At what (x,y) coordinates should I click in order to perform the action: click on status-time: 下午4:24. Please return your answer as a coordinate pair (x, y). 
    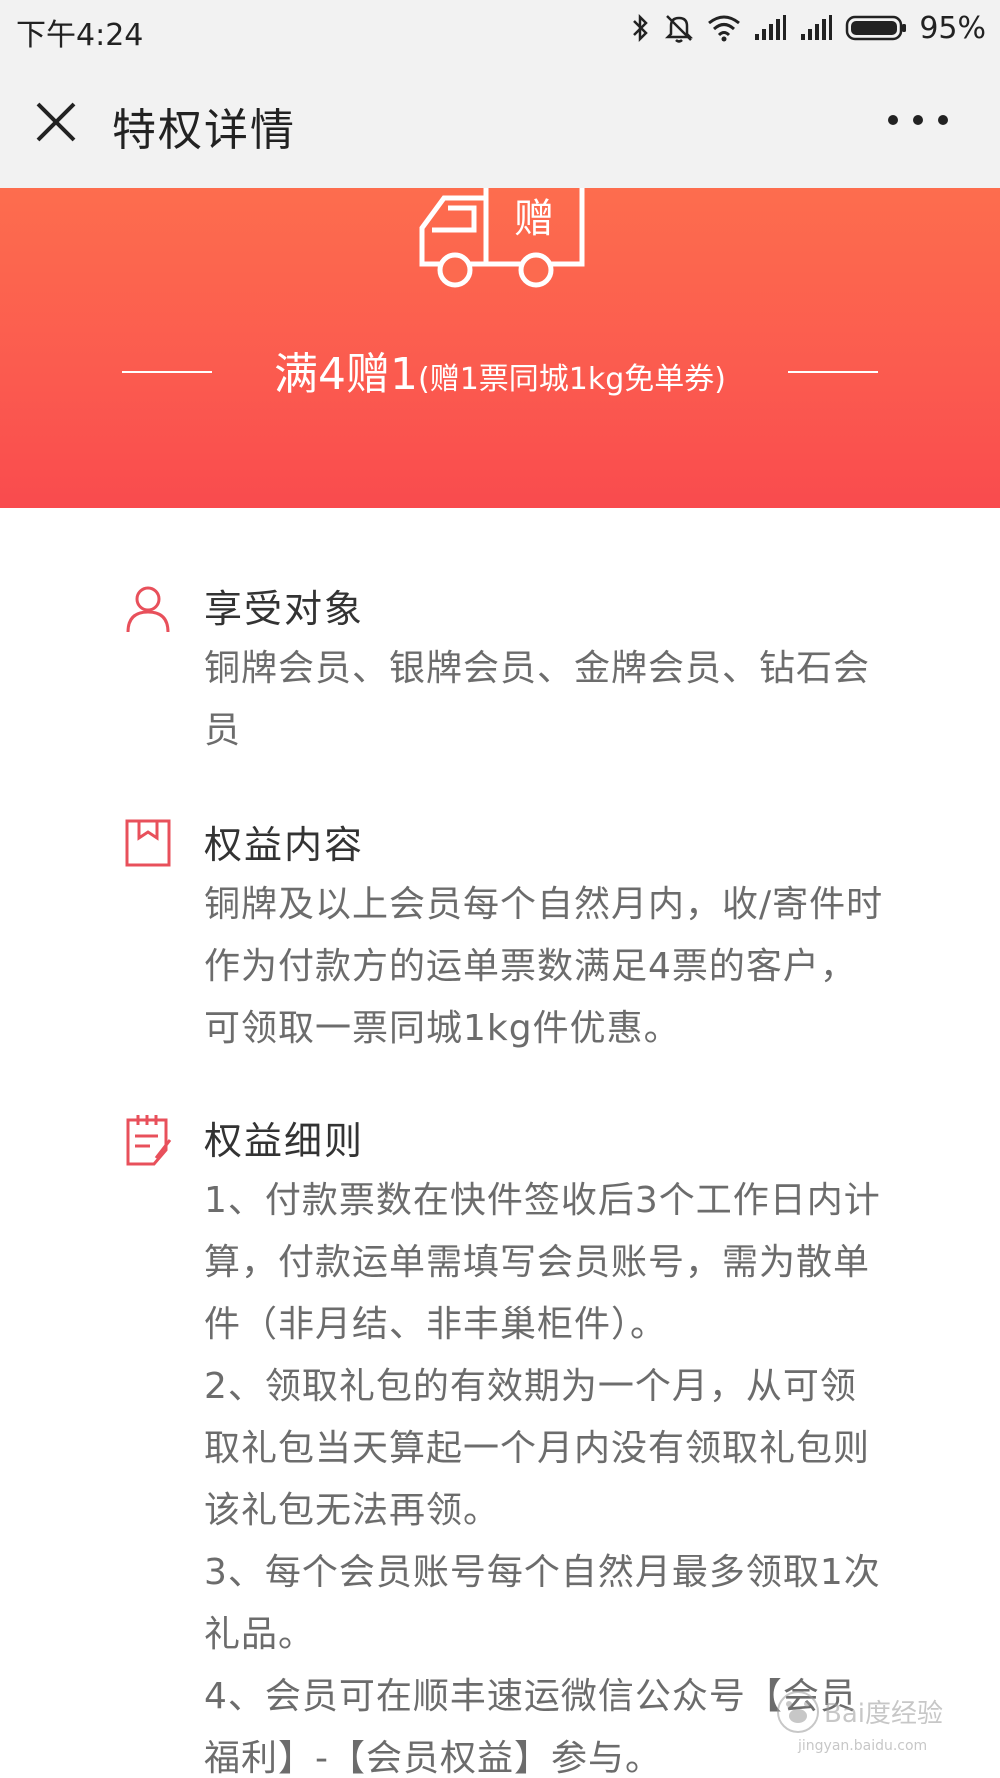
    Looking at the image, I should click on (80, 35).